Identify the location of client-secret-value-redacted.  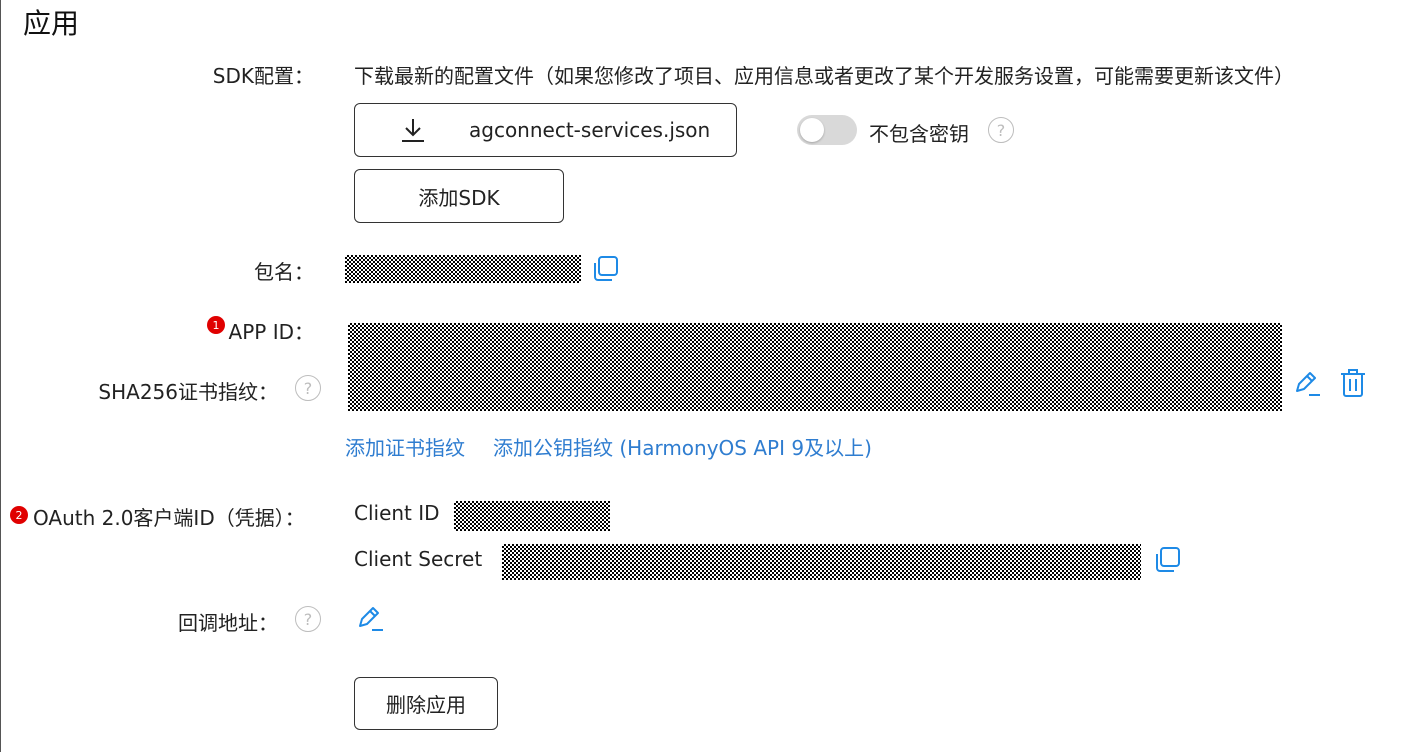
(821, 562).